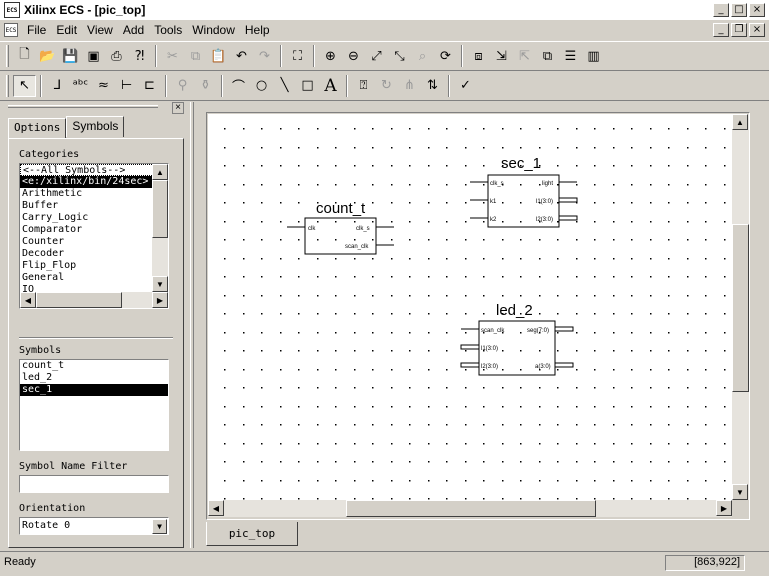  Describe the element at coordinates (195, 56) in the screenshot. I see `copy-icon: ⧉` at that location.